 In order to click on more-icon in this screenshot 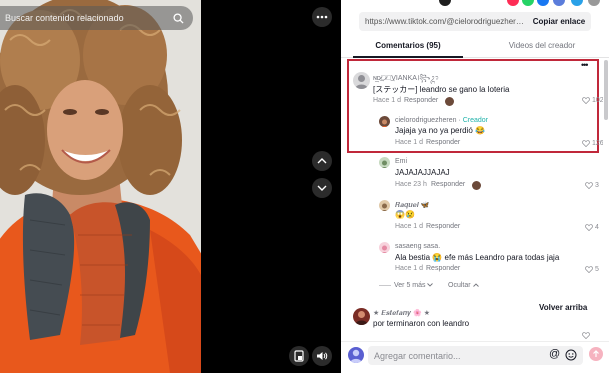, I will do `click(322, 17)`.